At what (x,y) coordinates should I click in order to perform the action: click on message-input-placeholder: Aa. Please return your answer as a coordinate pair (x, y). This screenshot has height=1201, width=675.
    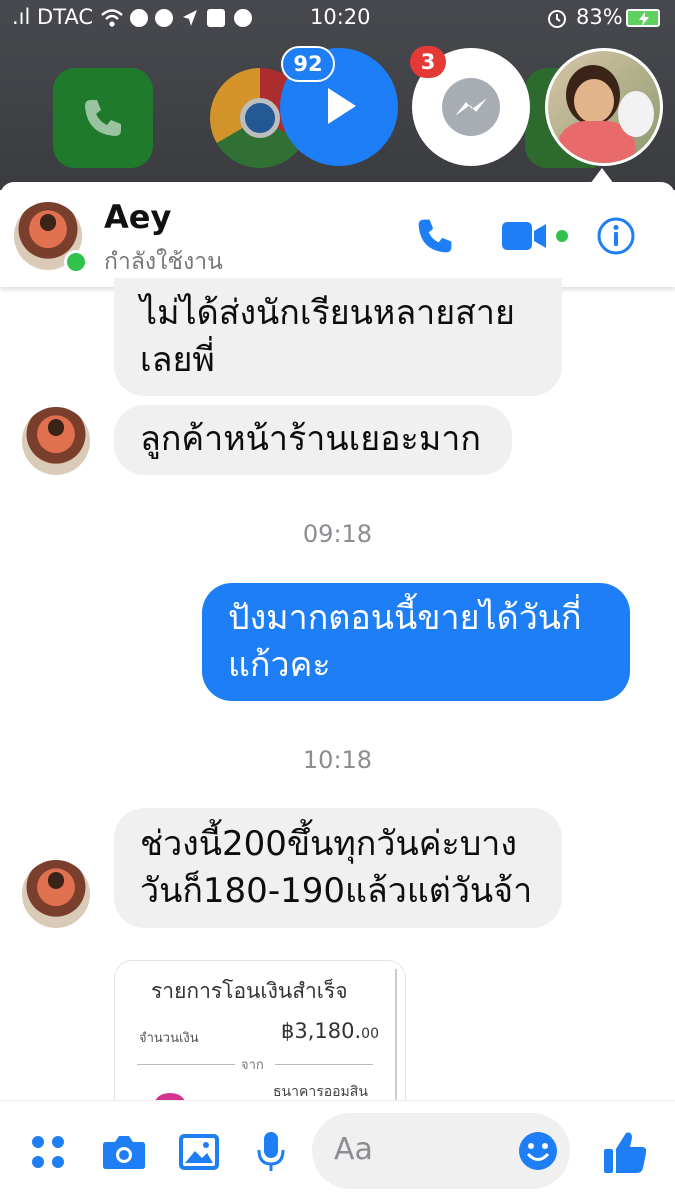
    Looking at the image, I should click on (353, 1149).